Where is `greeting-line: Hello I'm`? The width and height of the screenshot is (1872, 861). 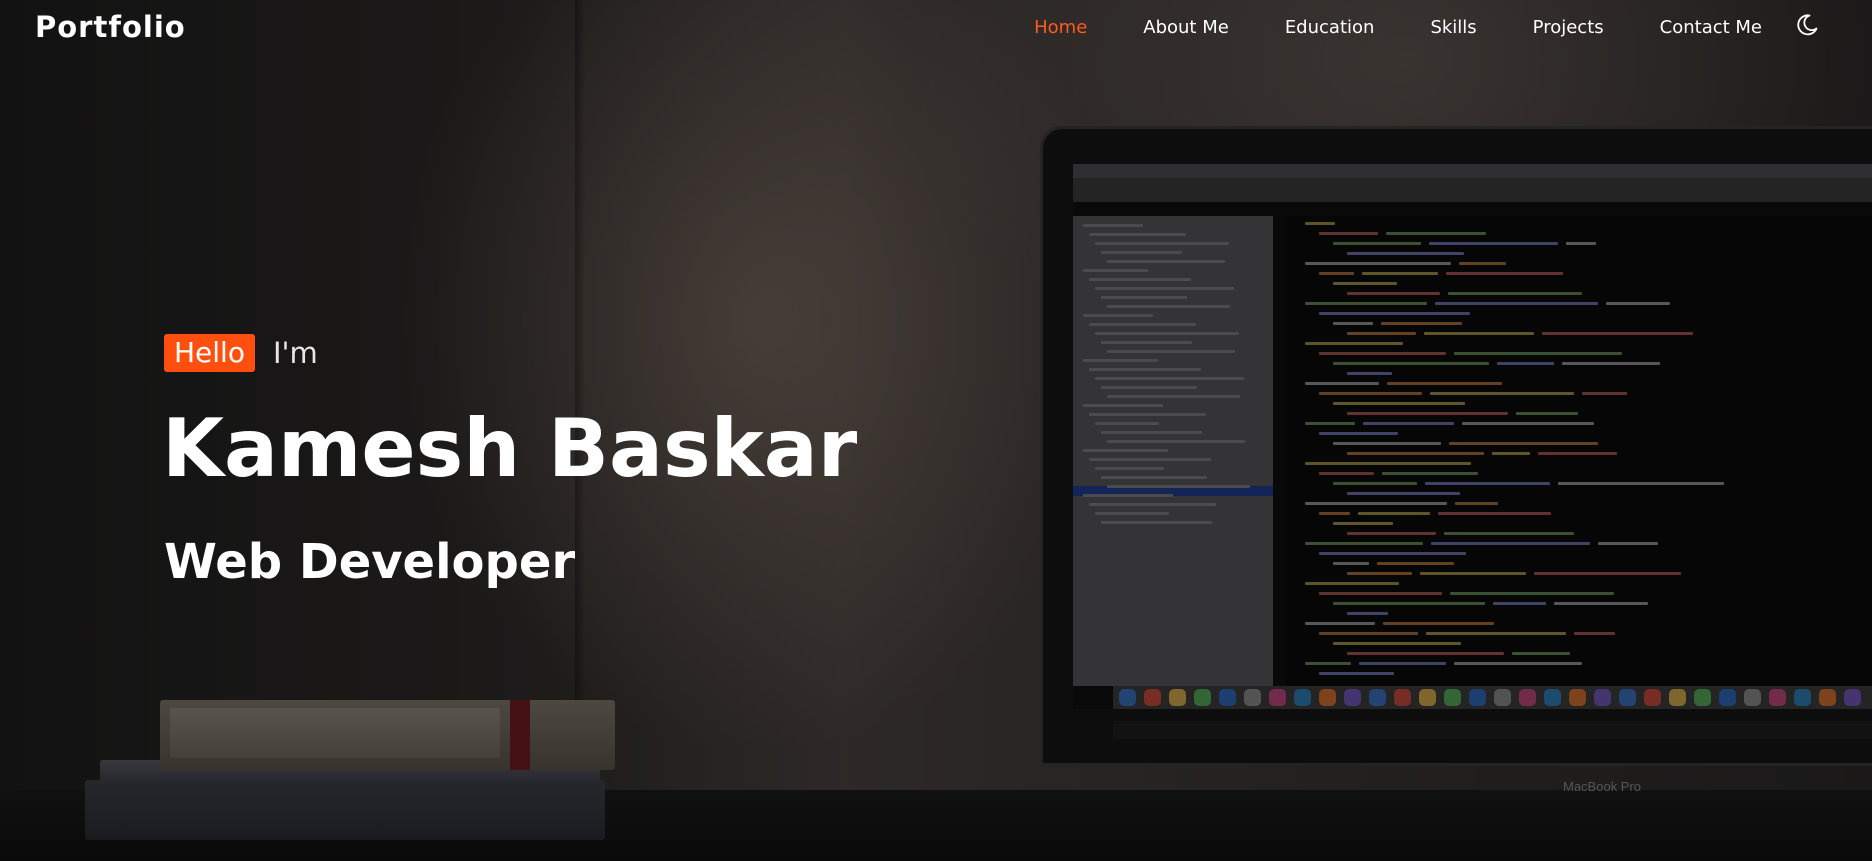 greeting-line: Hello I'm is located at coordinates (241, 353).